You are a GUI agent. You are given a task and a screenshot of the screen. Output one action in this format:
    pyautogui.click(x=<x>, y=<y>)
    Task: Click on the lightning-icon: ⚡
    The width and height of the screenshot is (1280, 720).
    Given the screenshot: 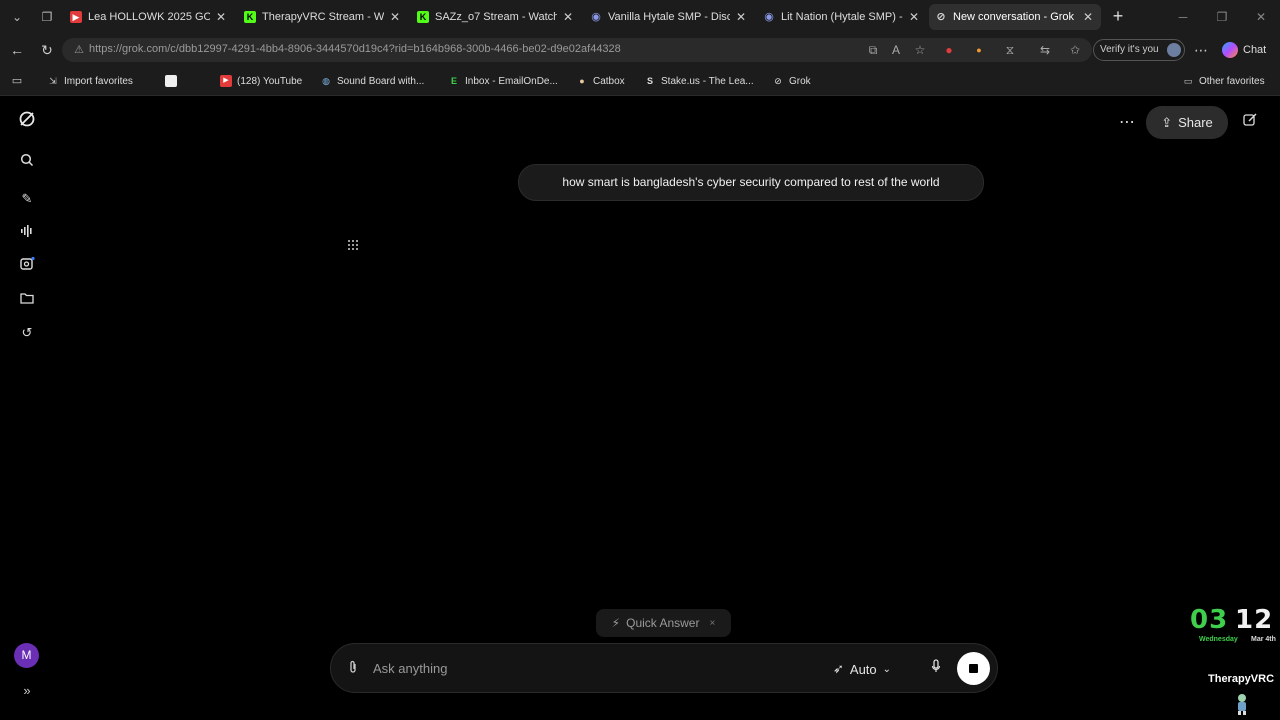 What is the action you would take?
    pyautogui.click(x=616, y=623)
    